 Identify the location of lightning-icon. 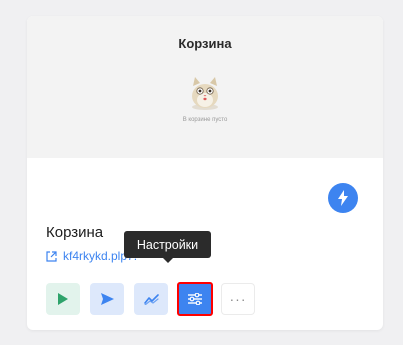
(343, 198).